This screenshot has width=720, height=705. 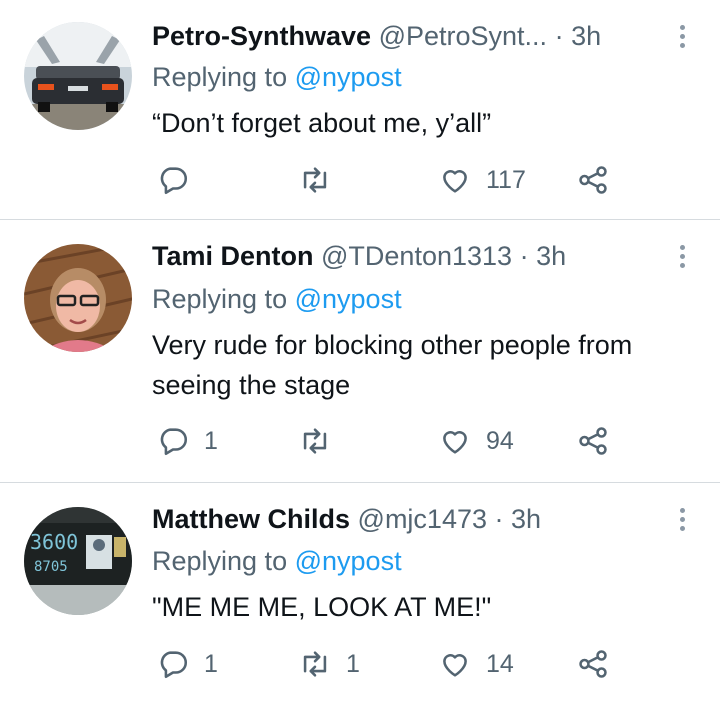 I want to click on like-button: 117, so click(x=482, y=180).